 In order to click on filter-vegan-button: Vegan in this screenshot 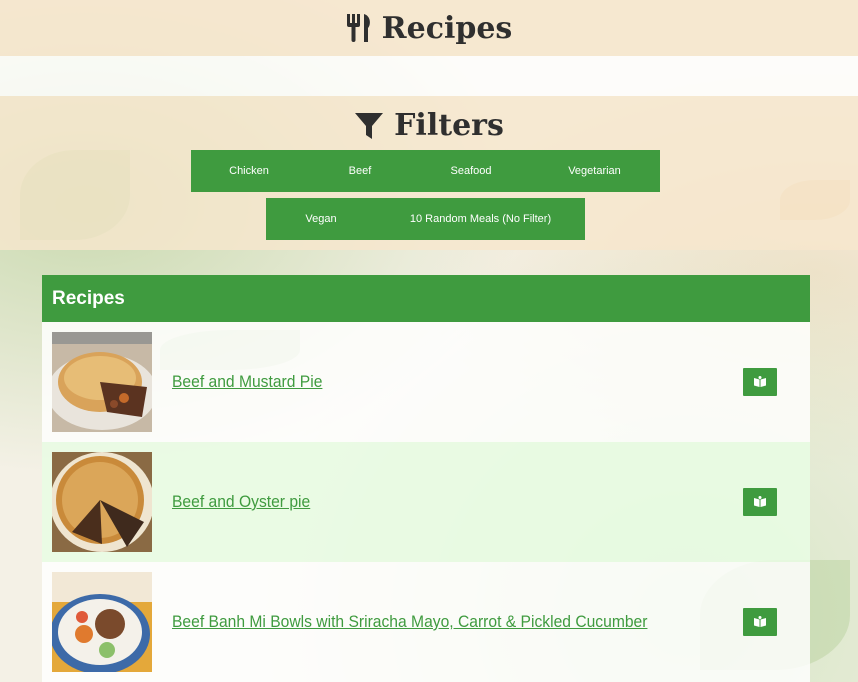, I will do `click(321, 219)`.